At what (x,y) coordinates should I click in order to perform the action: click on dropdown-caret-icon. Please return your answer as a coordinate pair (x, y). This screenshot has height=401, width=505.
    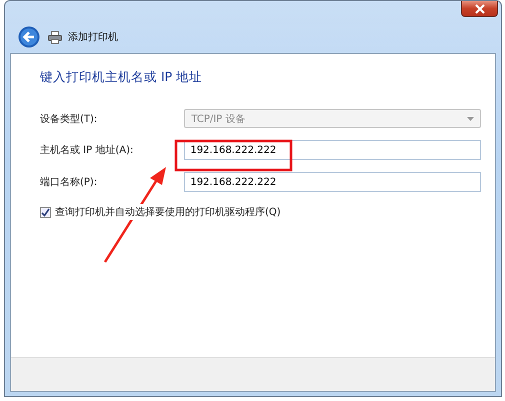
    Looking at the image, I should click on (470, 118).